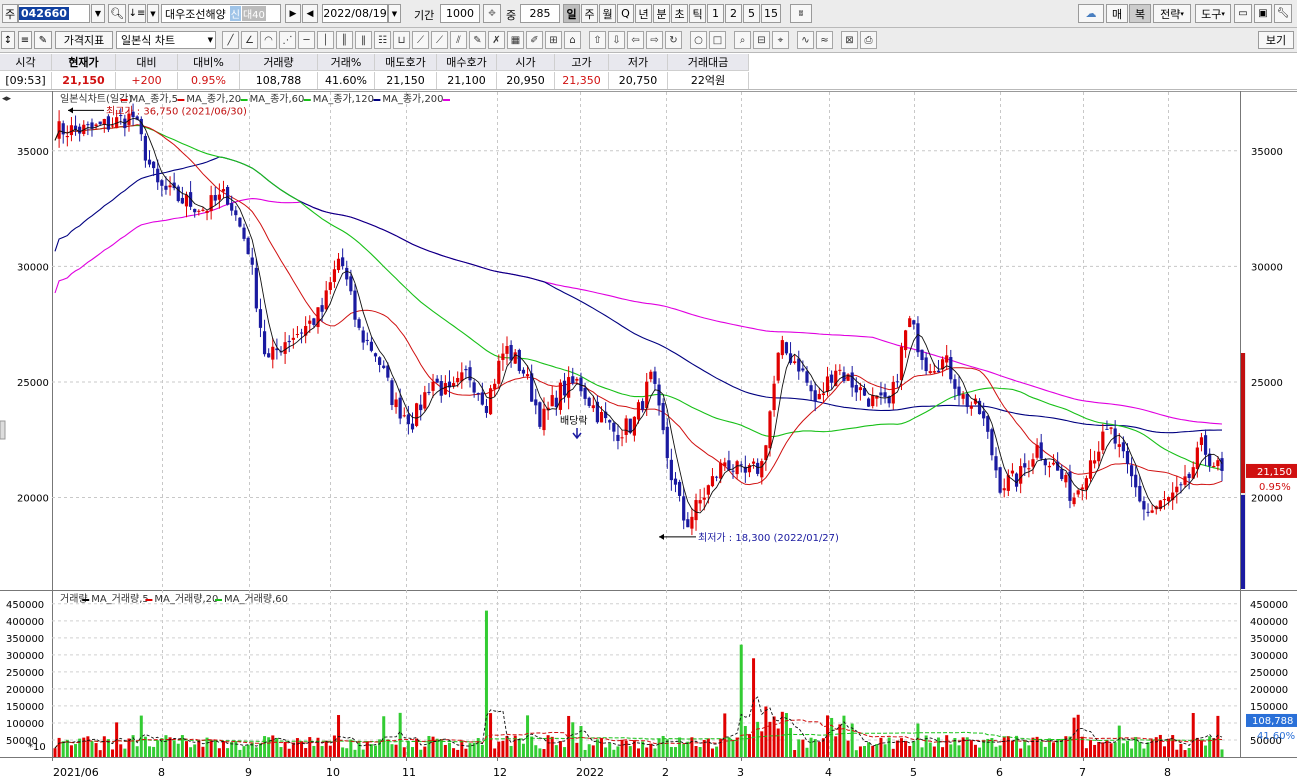  What do you see at coordinates (607, 13) in the screenshot?
I see `period-button-2: 월` at bounding box center [607, 13].